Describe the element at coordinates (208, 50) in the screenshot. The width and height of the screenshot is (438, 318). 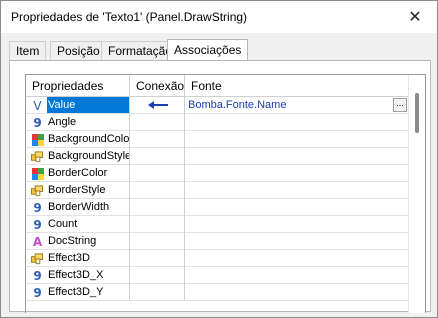
I see `tab-associations: Associações` at that location.